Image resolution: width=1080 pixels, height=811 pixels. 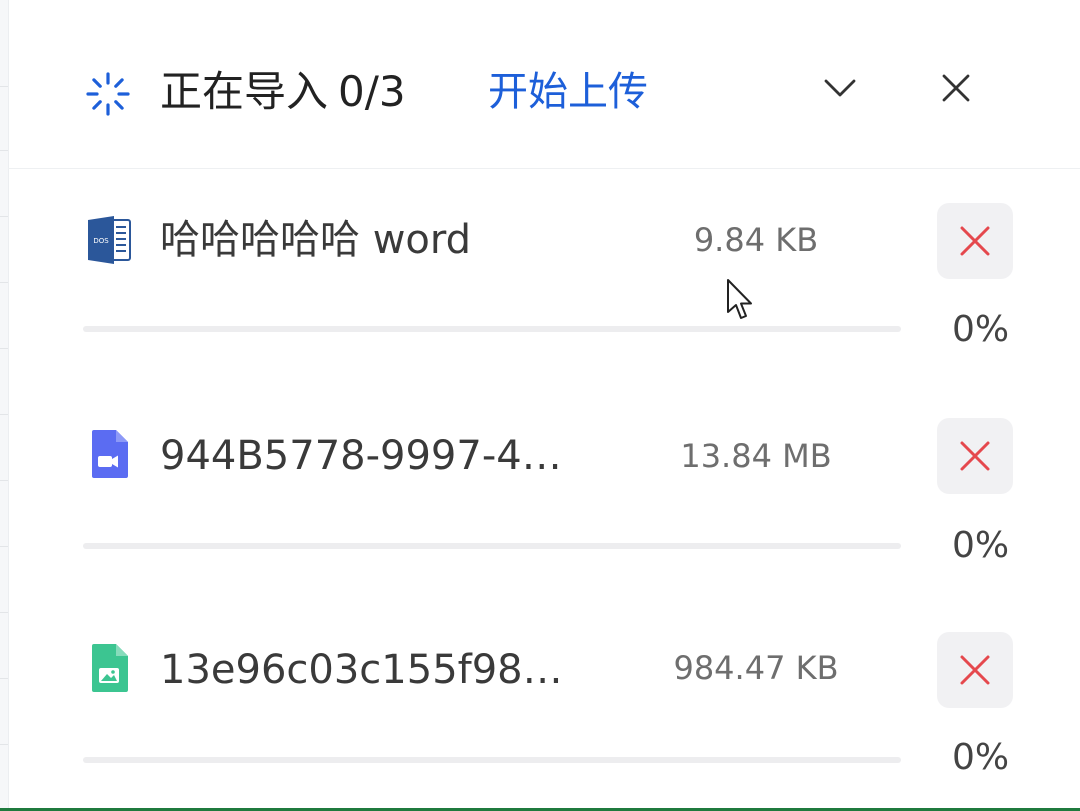 I want to click on loading-spinner-icon, so click(x=108, y=94).